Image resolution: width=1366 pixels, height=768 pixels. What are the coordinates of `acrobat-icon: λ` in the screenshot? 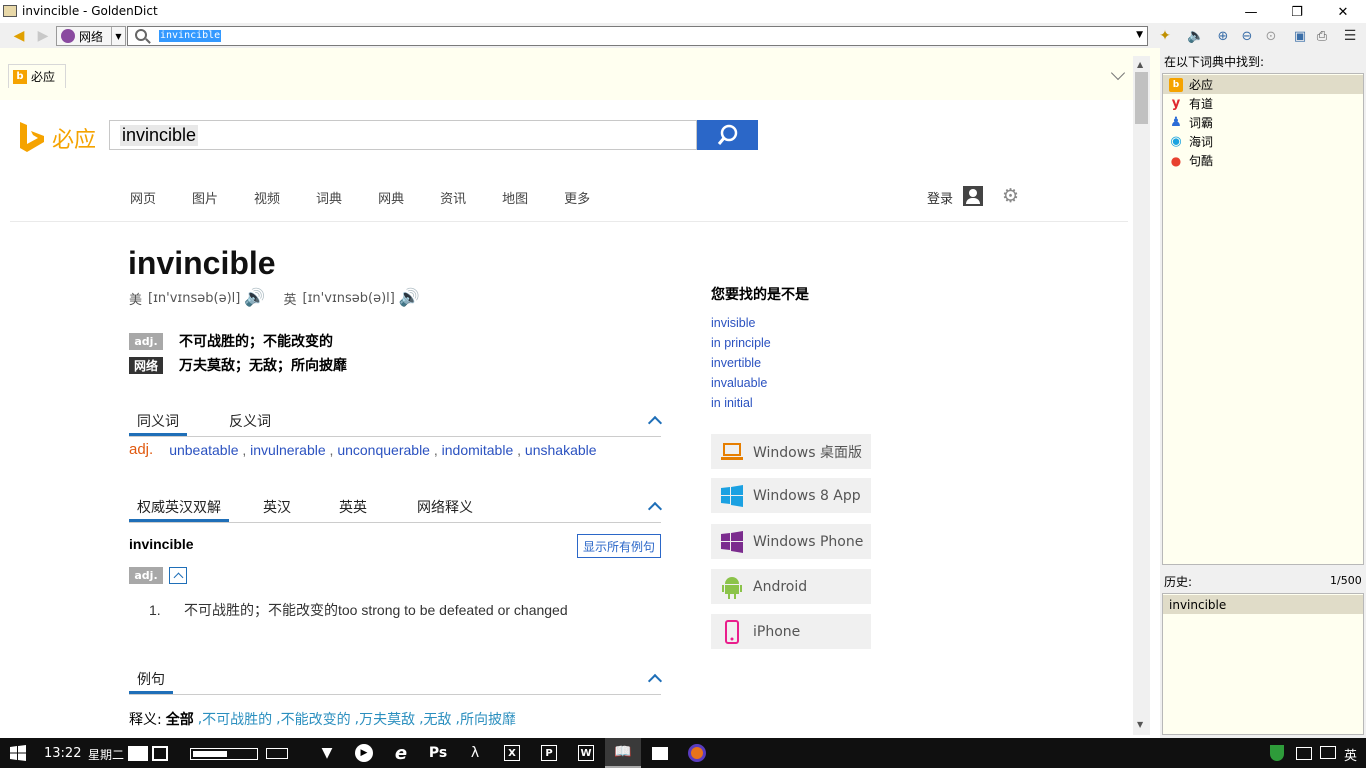 It's located at (475, 753).